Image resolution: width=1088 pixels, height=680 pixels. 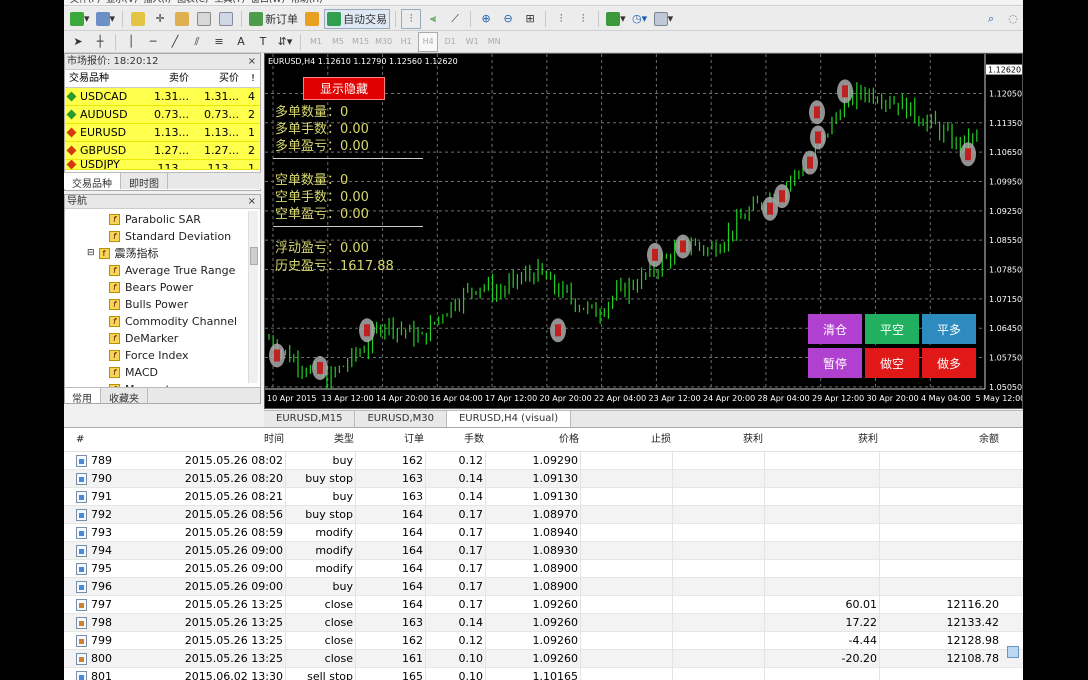 I want to click on table-row: 795 2015.05.26 09:00 modify 164 0.17 1.08900, so click(x=543, y=569).